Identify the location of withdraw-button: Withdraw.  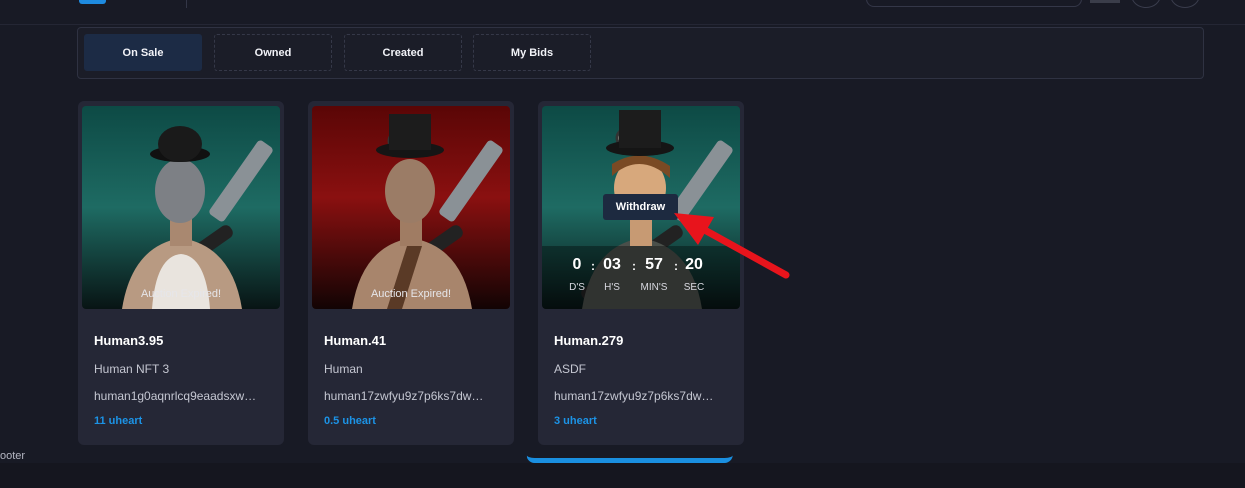
(640, 207).